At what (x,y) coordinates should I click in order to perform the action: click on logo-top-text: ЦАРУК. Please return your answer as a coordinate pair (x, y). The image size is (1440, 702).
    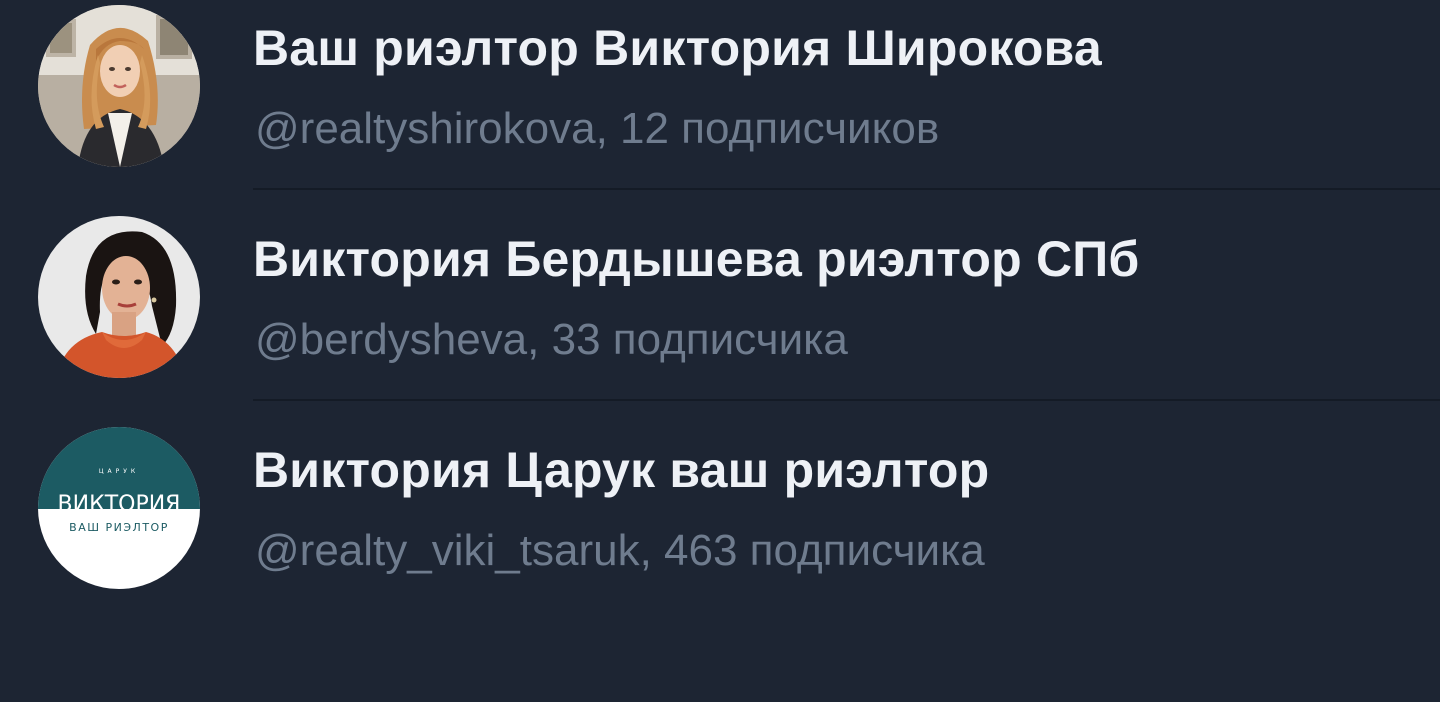
    Looking at the image, I should click on (119, 471).